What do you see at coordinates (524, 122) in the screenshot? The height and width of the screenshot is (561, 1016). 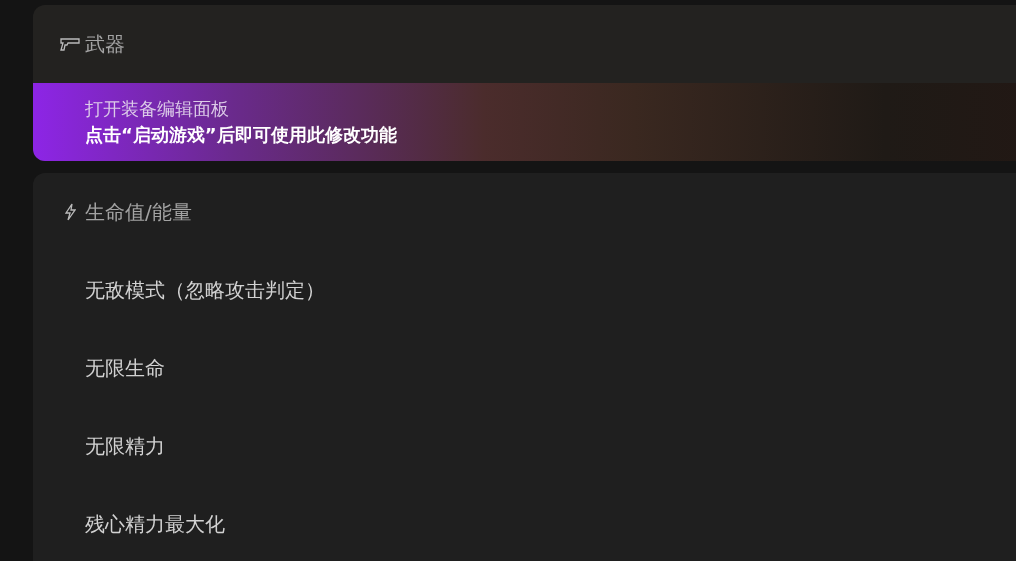 I see `editor-panel-banner: 打开装备编辑面板 点击“启动游戏”后即可使用此修改功能` at bounding box center [524, 122].